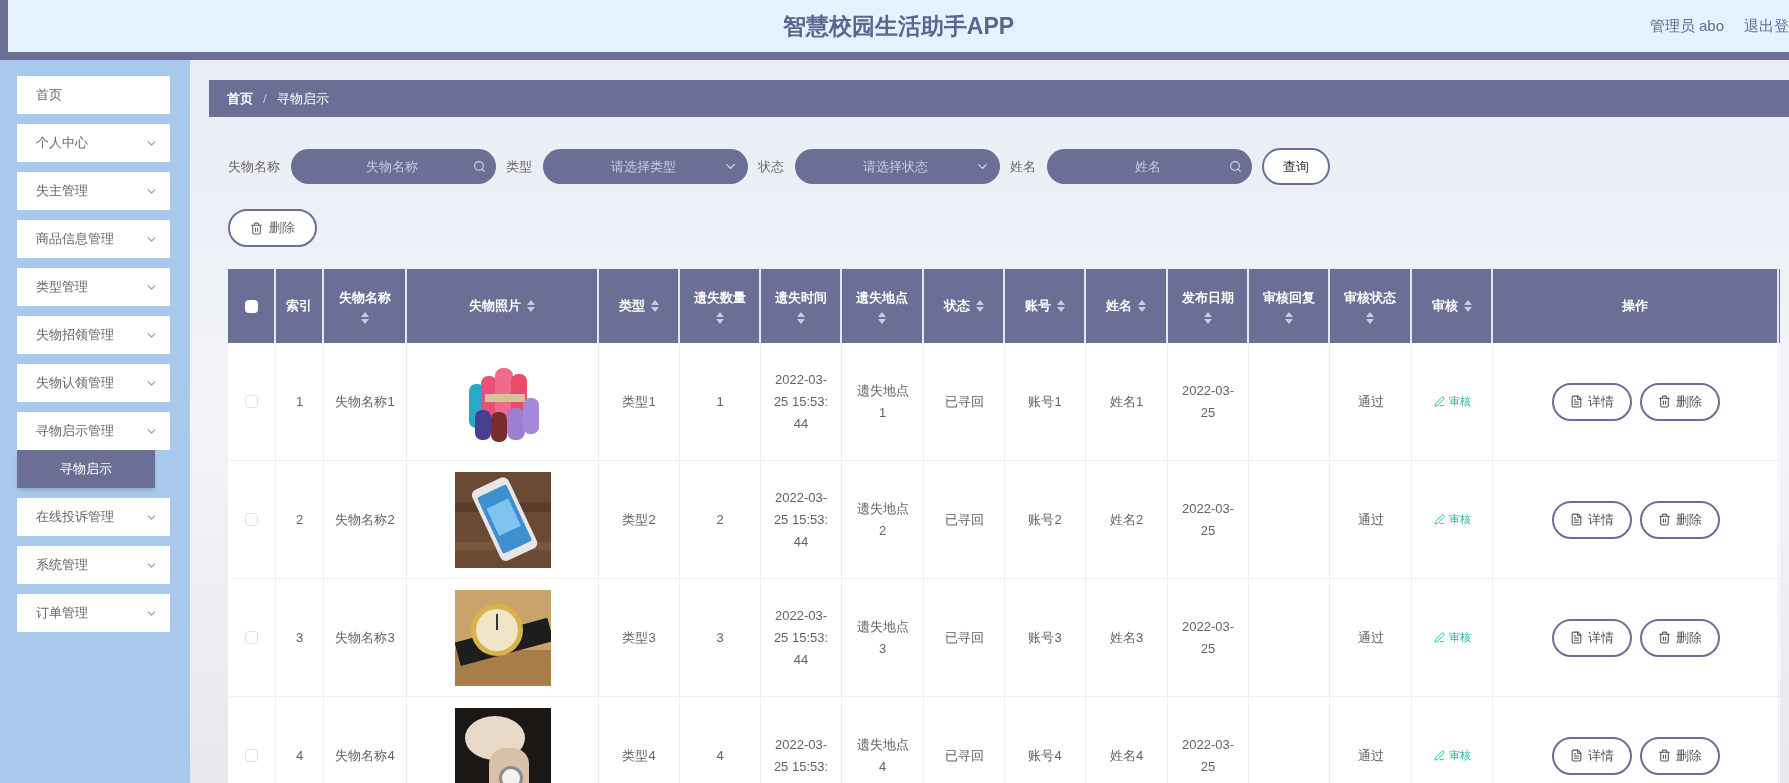  What do you see at coordinates (639, 755) in the screenshot?
I see `table-cell-text: 类型4` at bounding box center [639, 755].